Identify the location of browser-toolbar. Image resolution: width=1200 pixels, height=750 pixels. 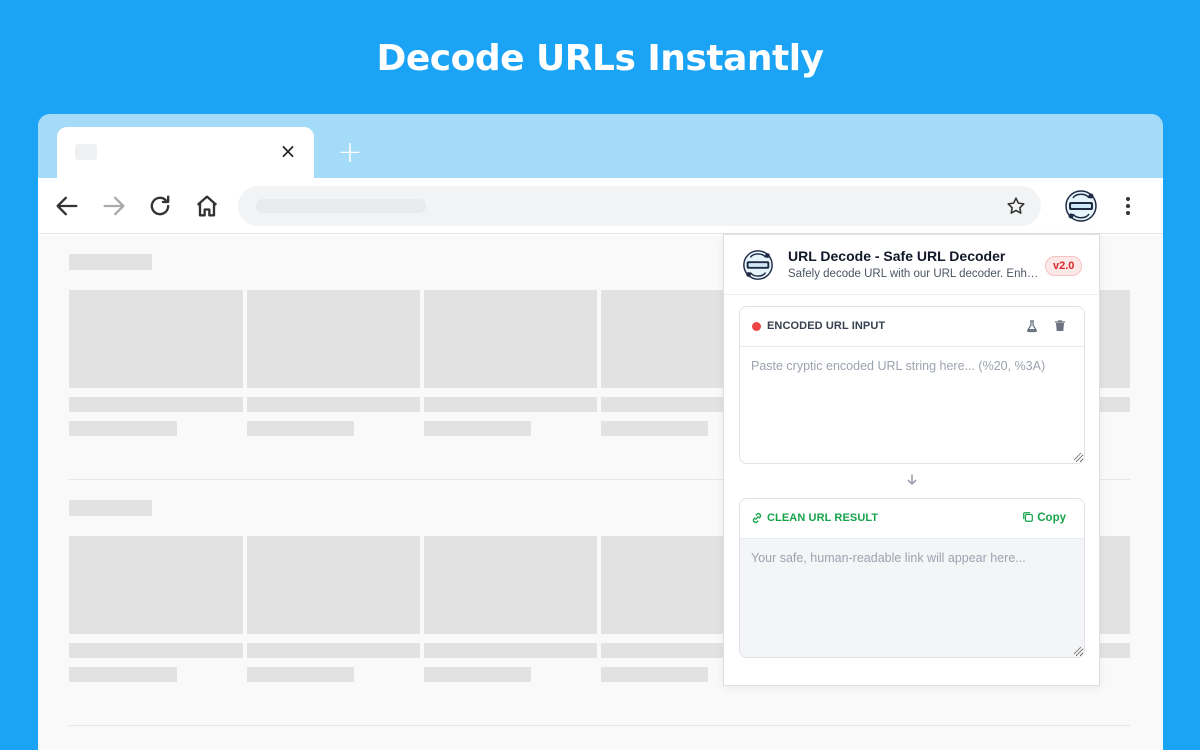
(600, 206).